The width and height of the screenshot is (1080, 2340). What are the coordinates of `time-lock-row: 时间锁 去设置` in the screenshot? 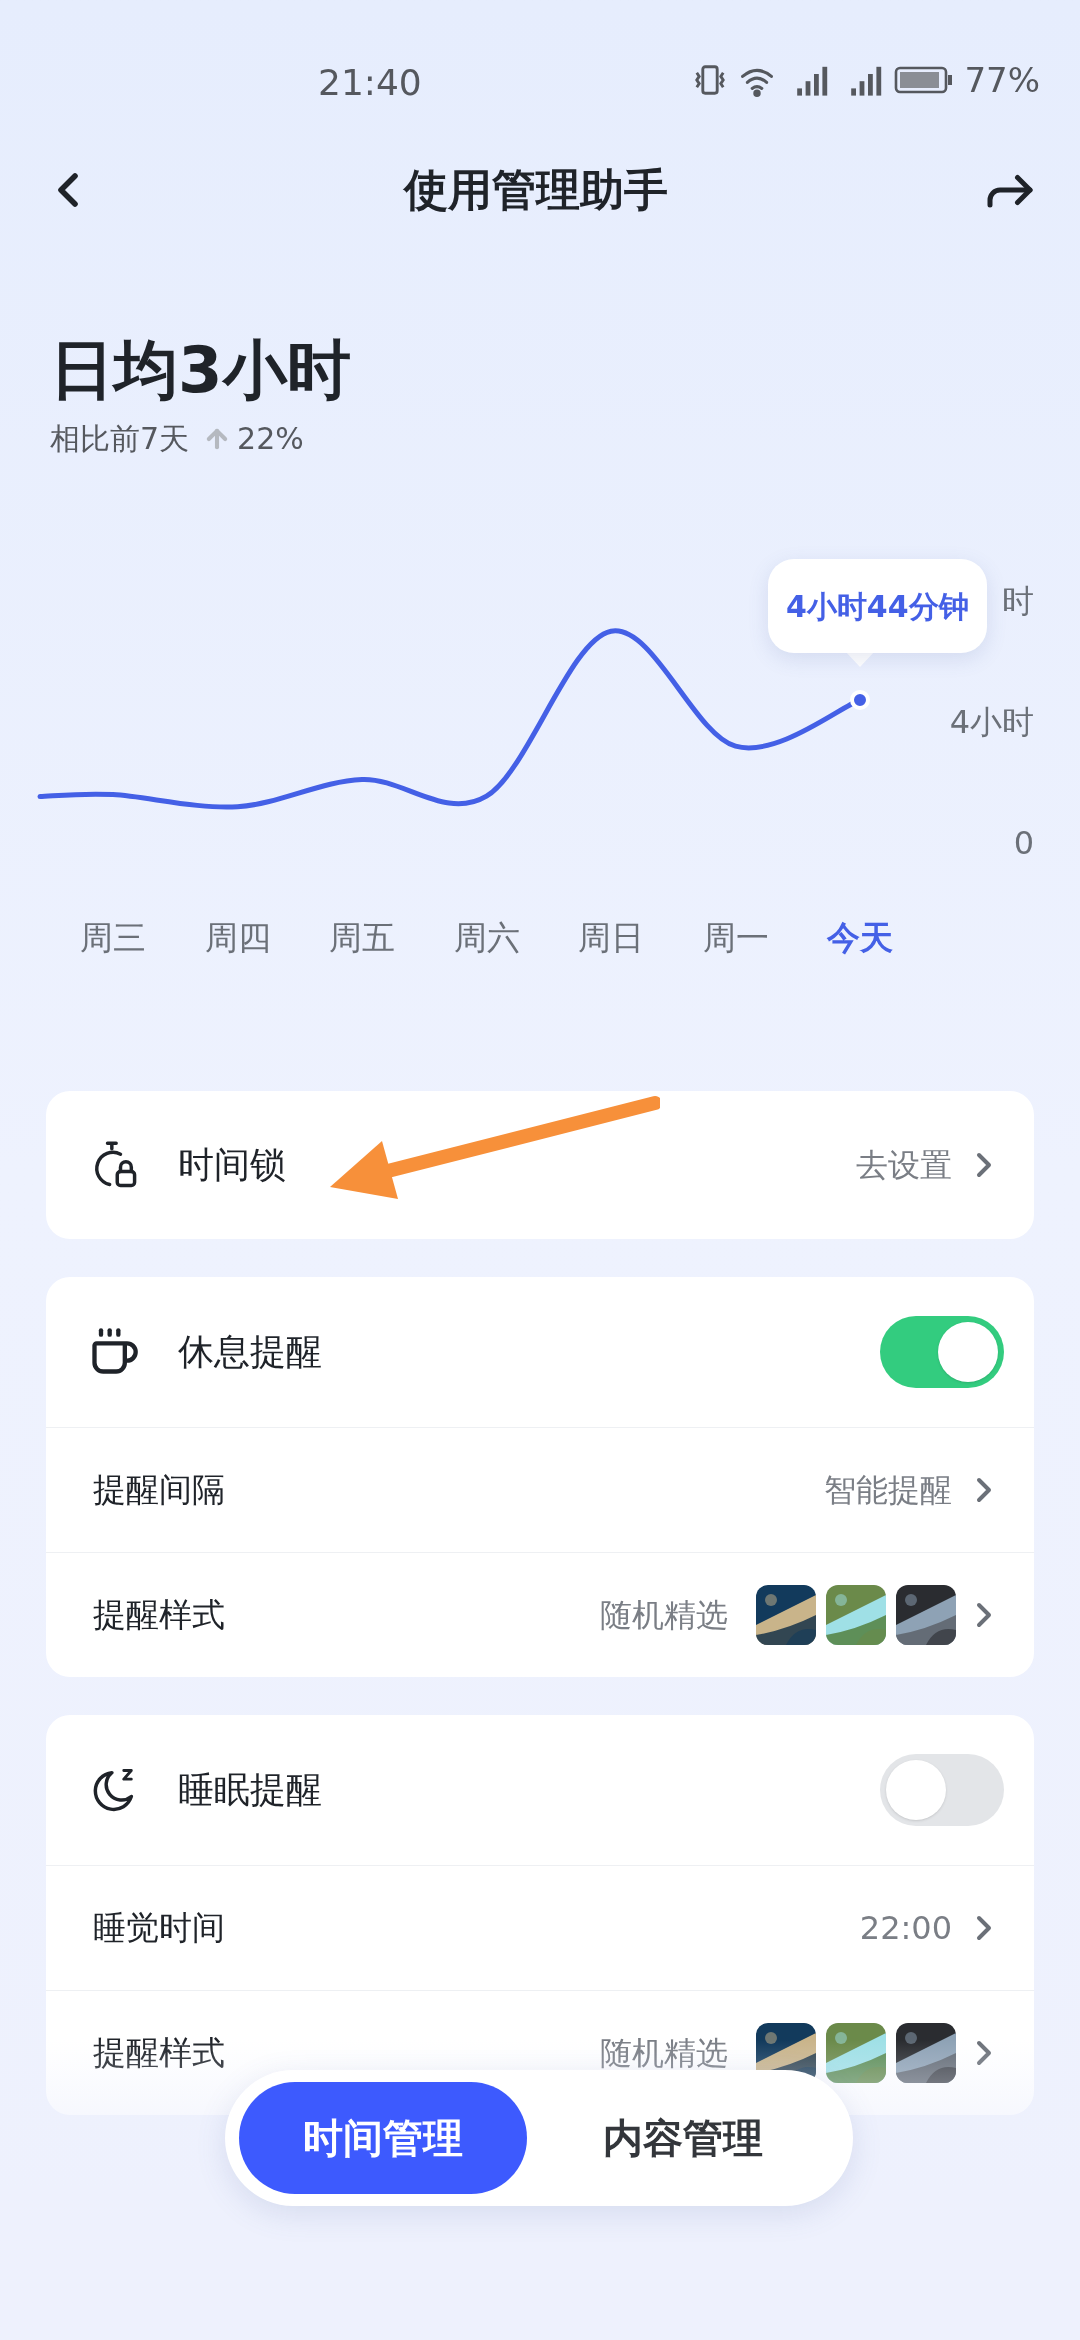 It's located at (540, 1165).